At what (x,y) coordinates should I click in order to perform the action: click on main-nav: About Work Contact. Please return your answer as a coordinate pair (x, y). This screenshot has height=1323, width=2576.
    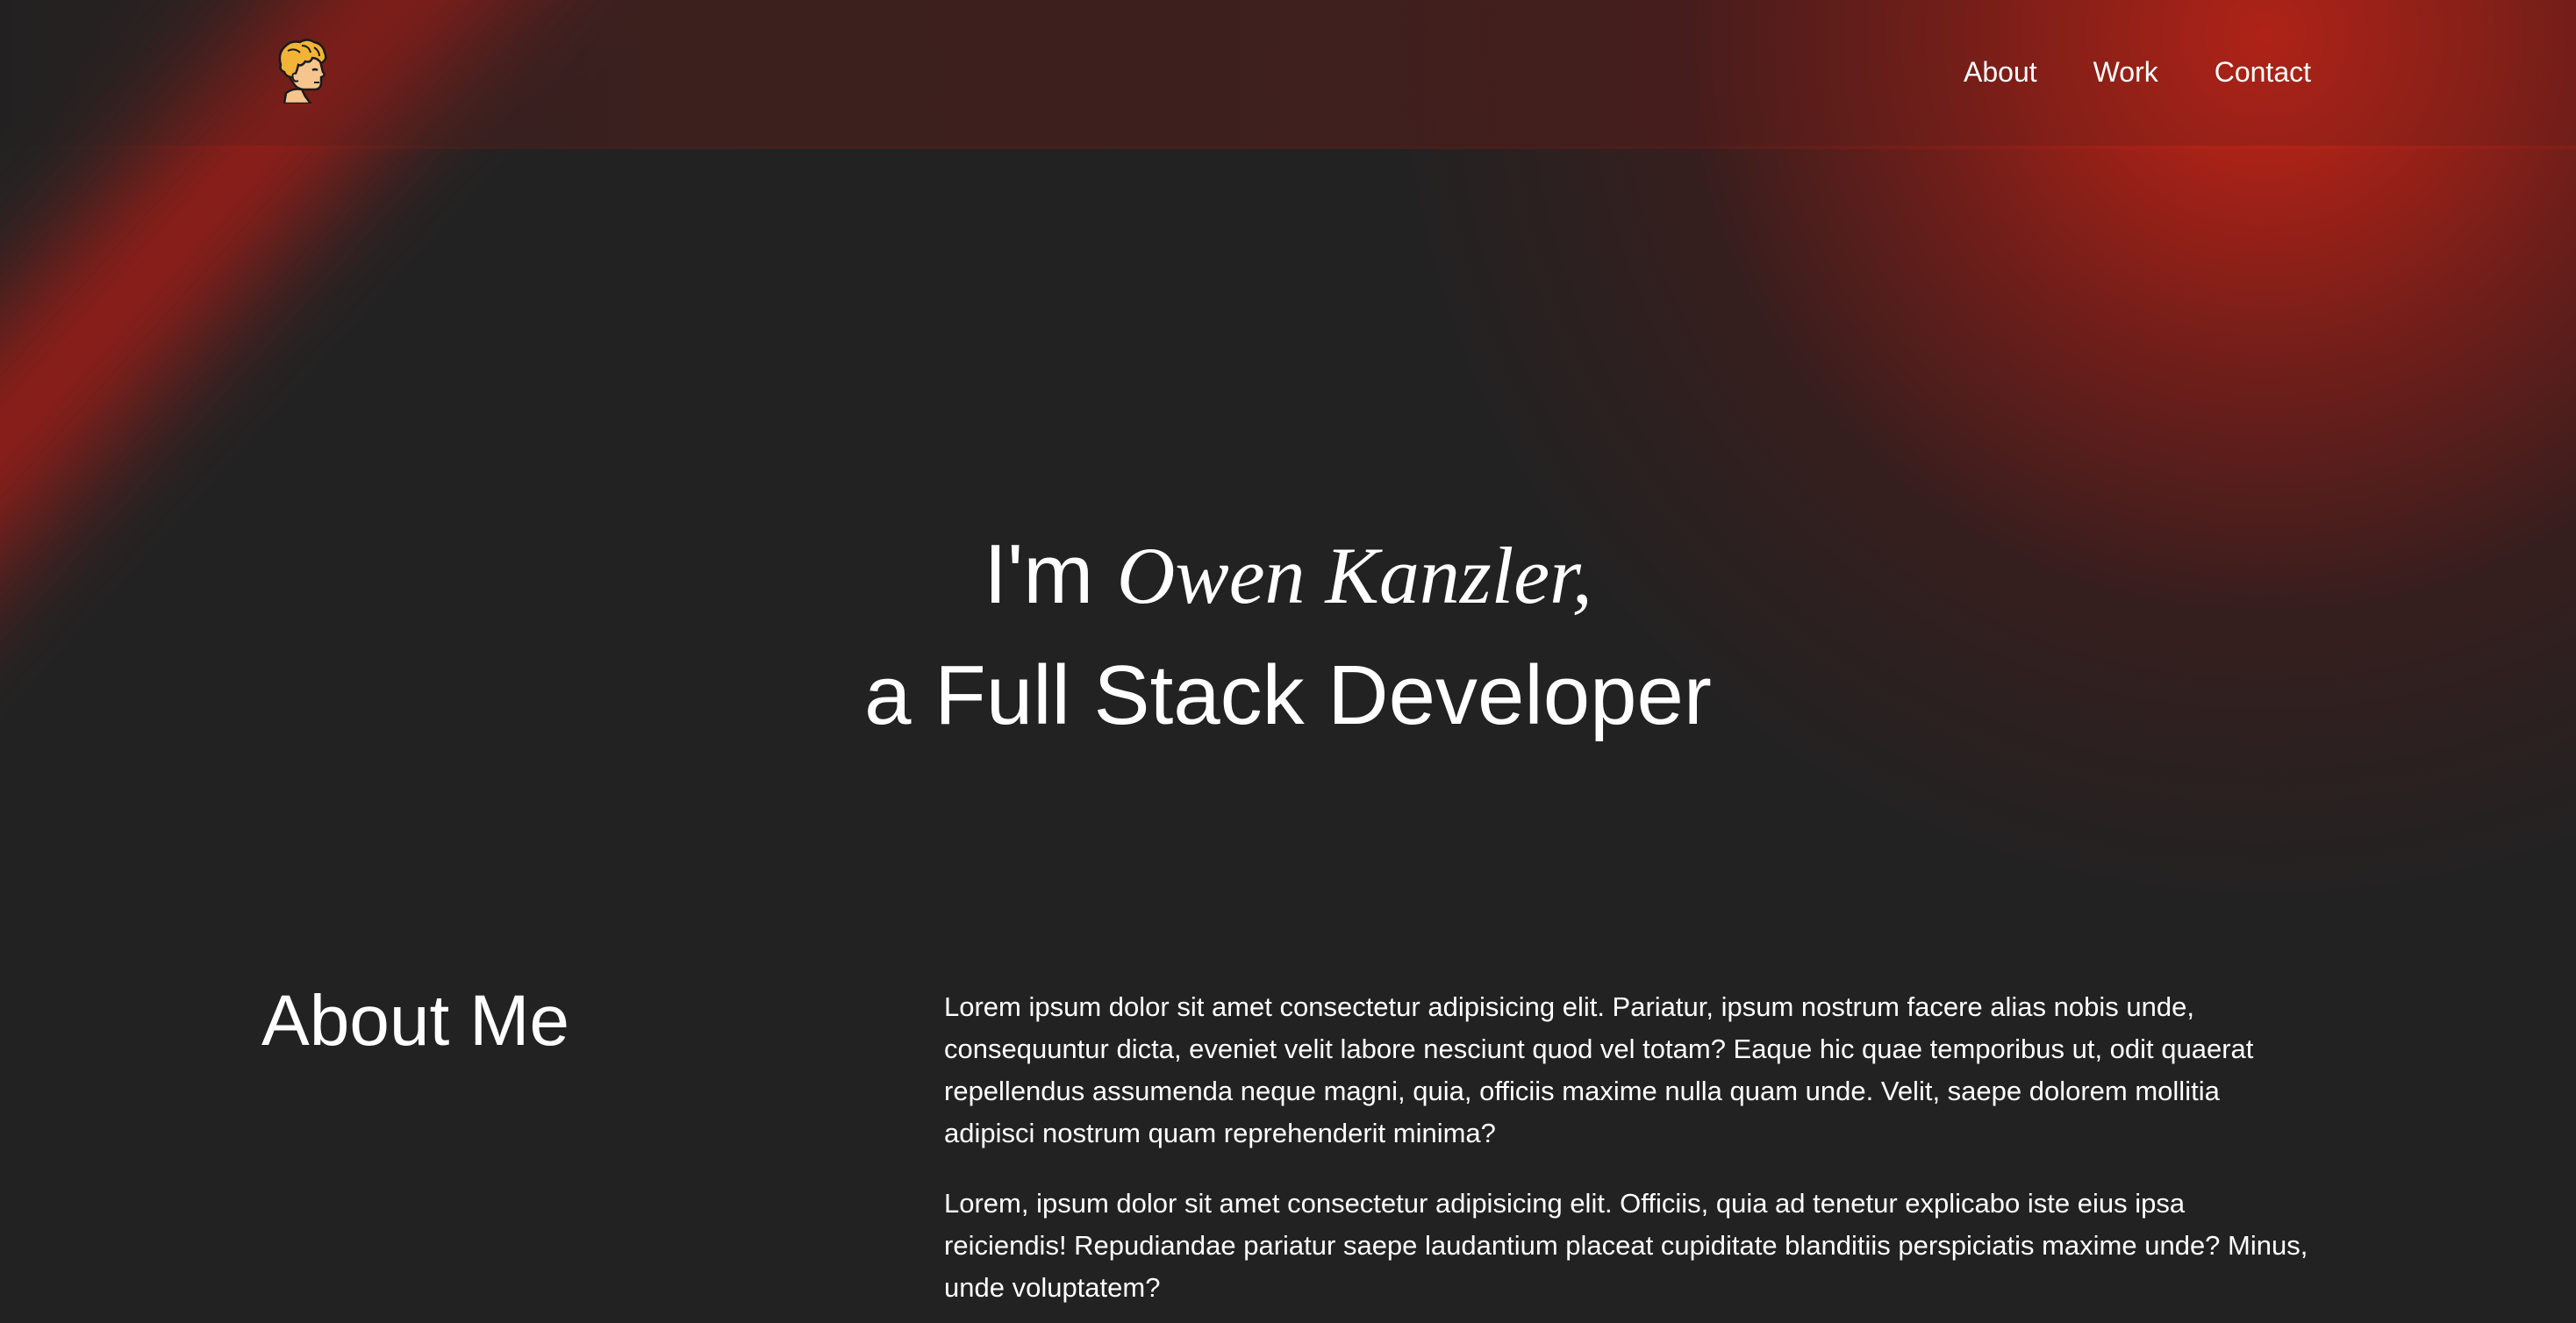
    Looking at the image, I should click on (2137, 72).